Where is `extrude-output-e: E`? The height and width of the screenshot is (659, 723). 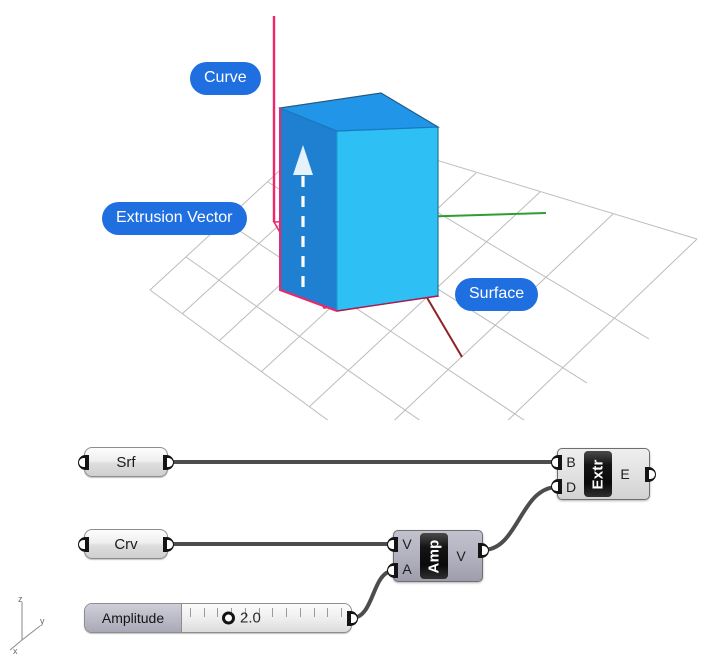
extrude-output-e: E is located at coordinates (624, 474).